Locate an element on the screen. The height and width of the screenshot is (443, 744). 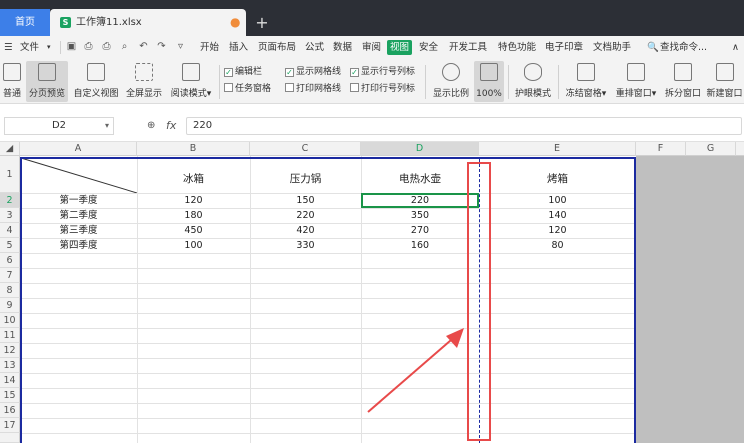
task-pane-checkbox: 任务窗格 is located at coordinates (247, 89).